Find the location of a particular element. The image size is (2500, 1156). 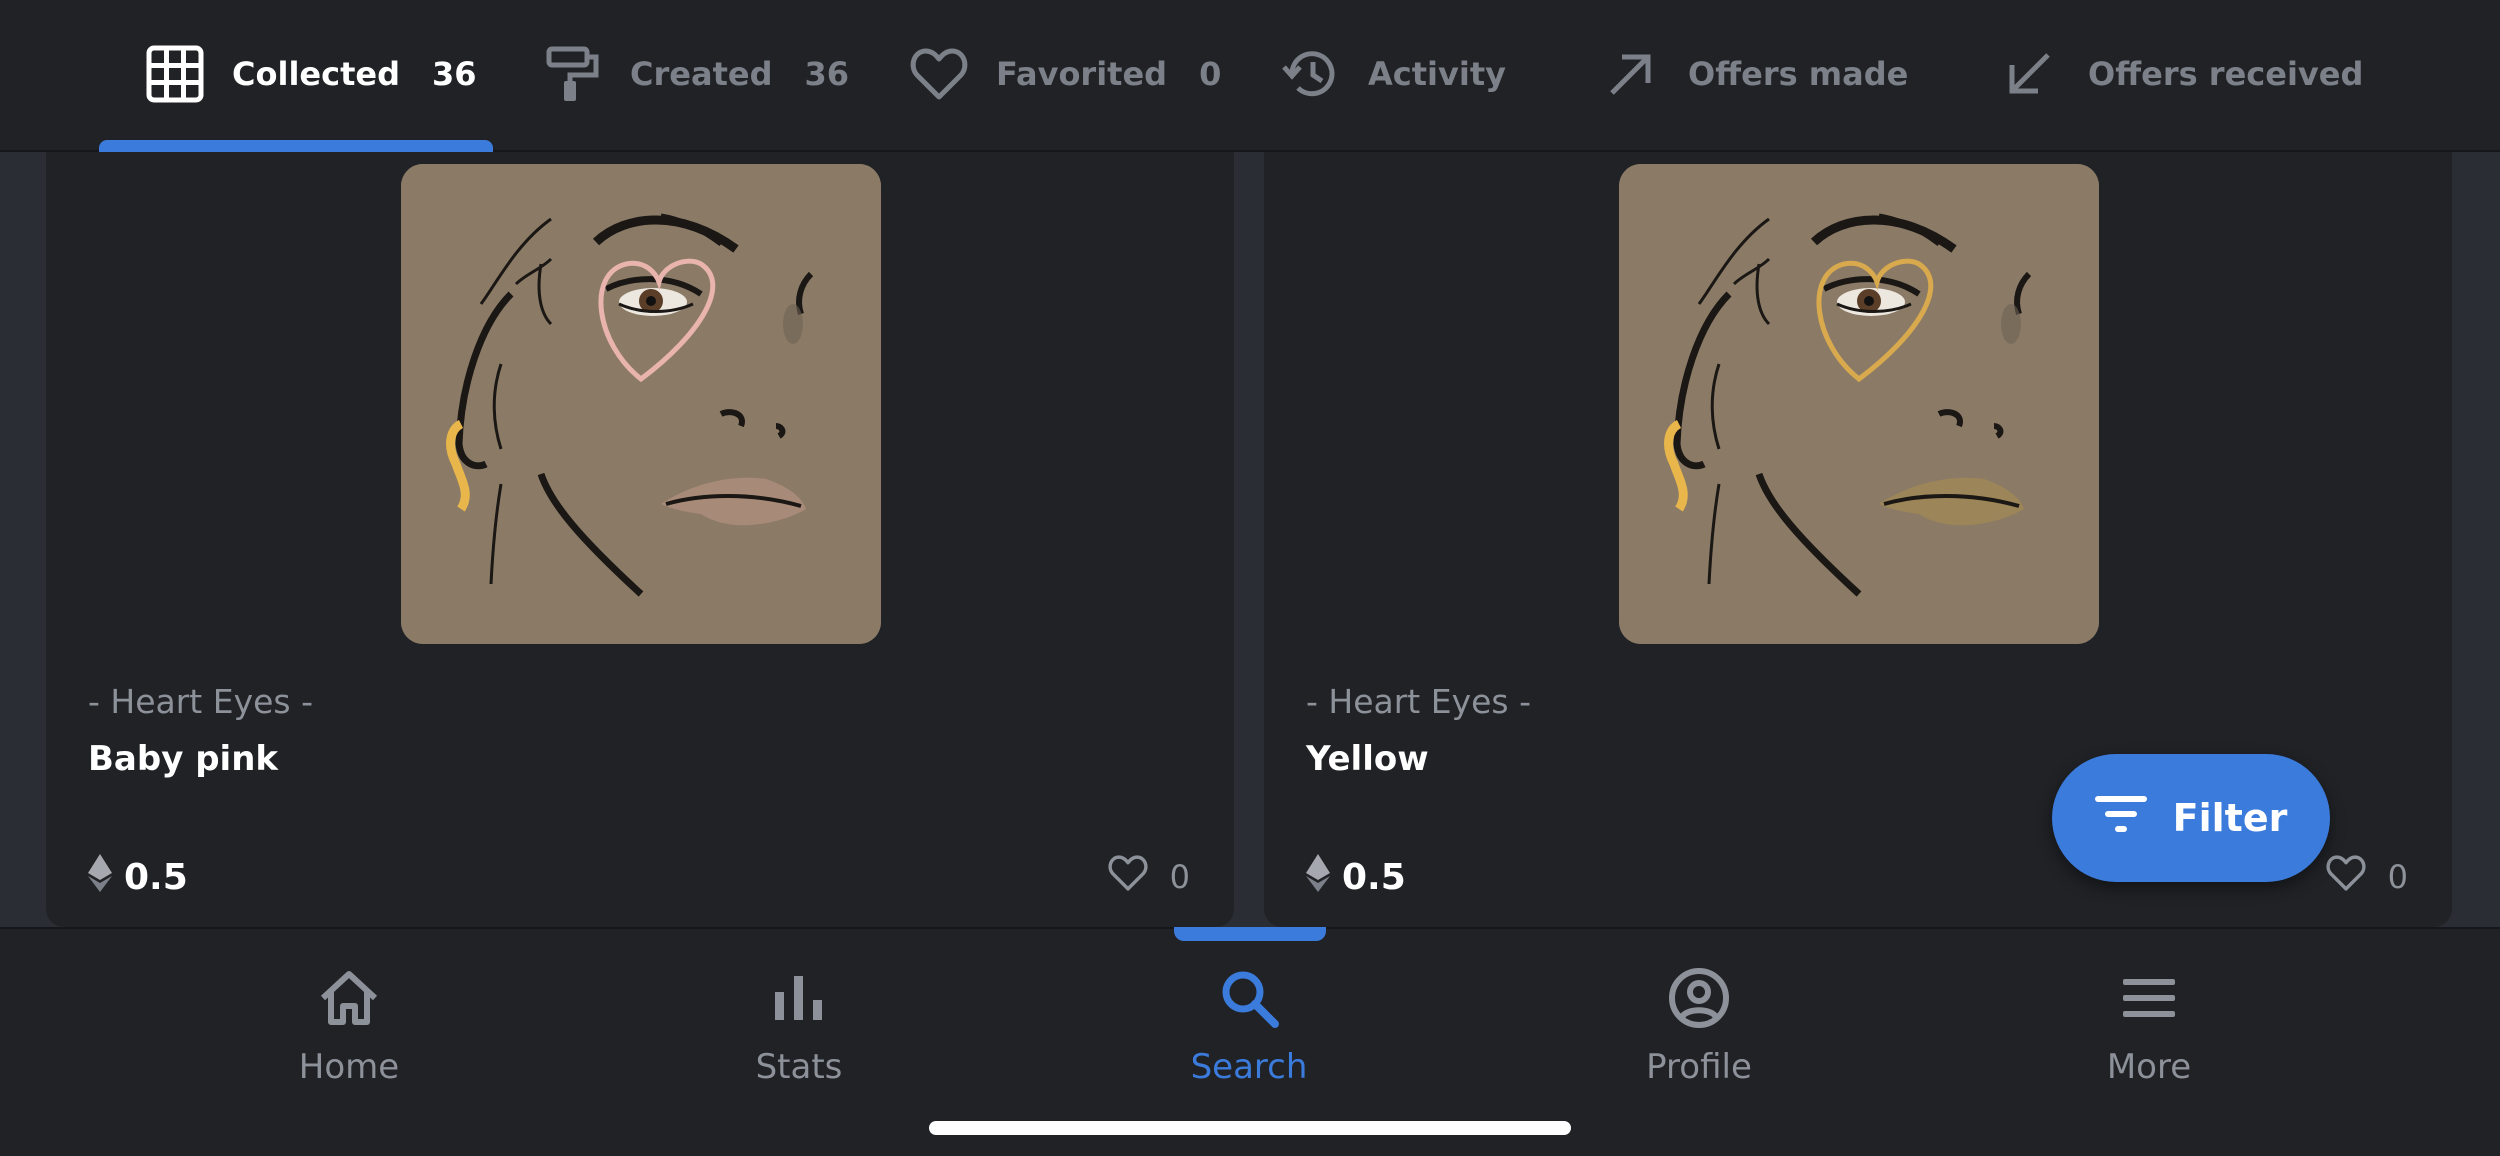

tab-count: 0 is located at coordinates (1210, 74).